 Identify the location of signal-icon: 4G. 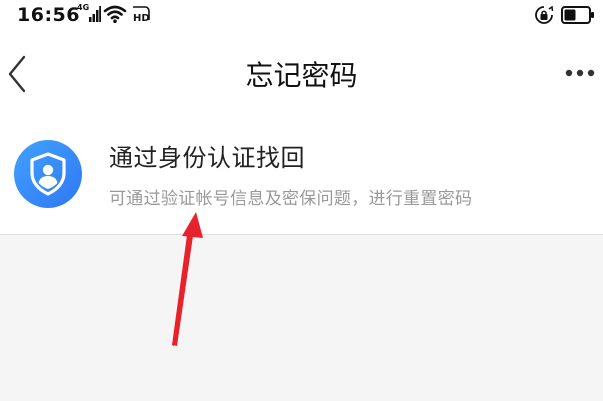
(89, 13).